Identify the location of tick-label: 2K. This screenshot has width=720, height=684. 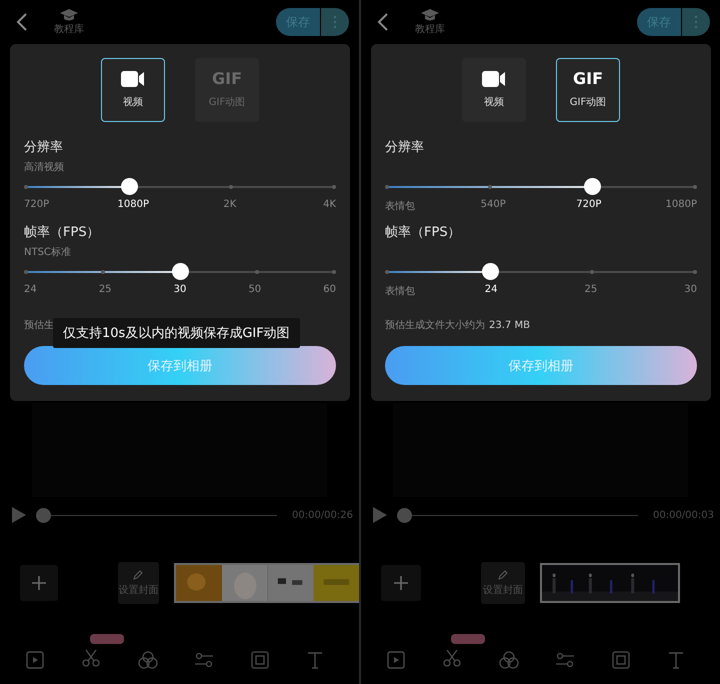
(229, 204).